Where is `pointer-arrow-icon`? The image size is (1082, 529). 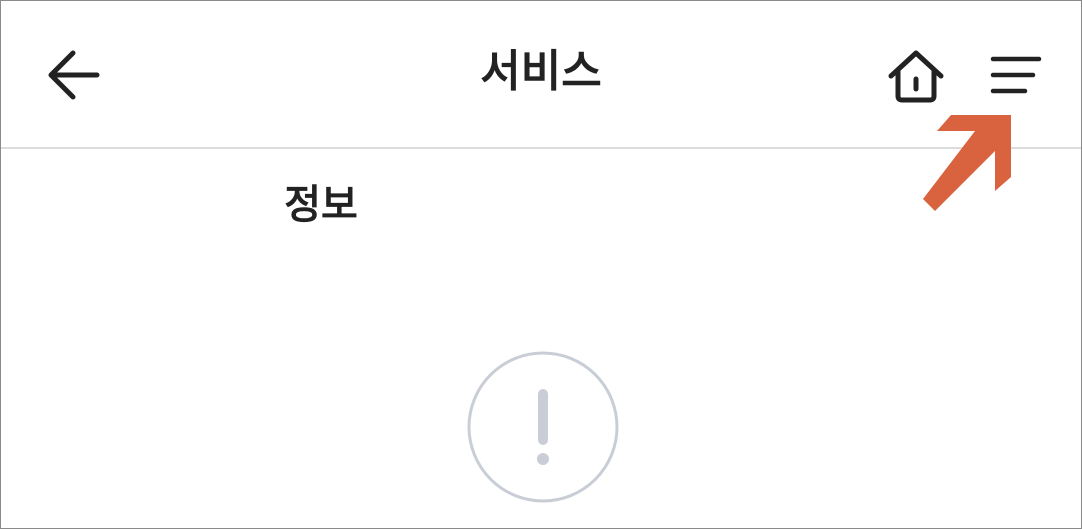
pointer-arrow-icon is located at coordinates (966, 162).